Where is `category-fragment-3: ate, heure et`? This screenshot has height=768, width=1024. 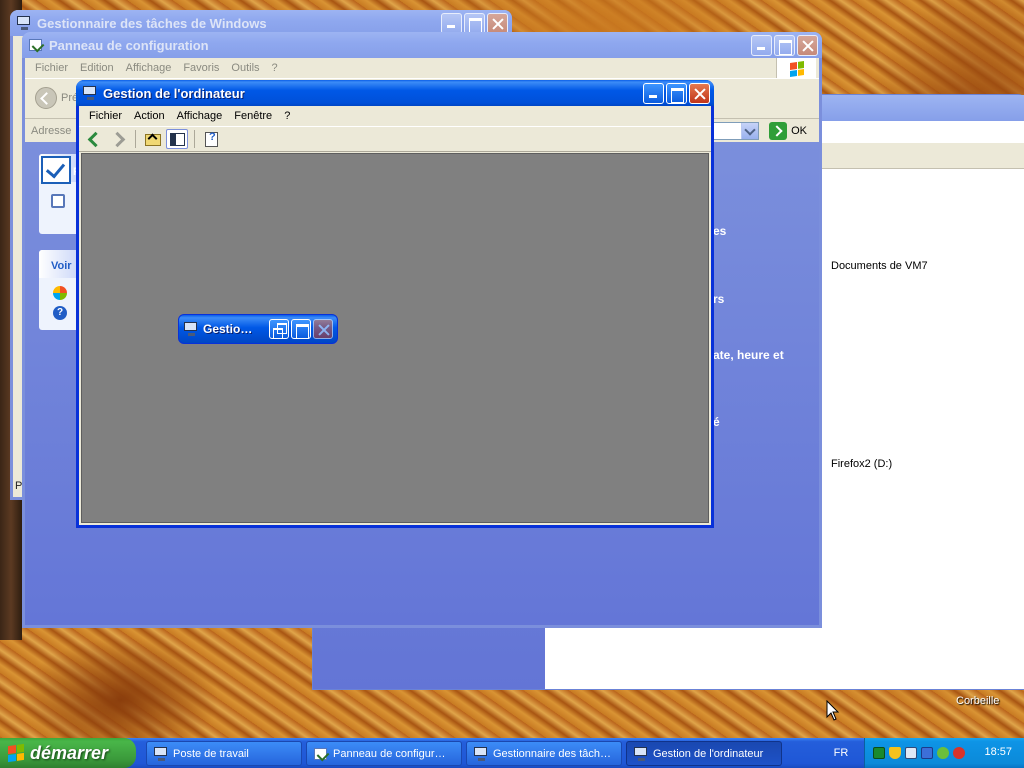
category-fragment-3: ate, heure et is located at coordinates (748, 355).